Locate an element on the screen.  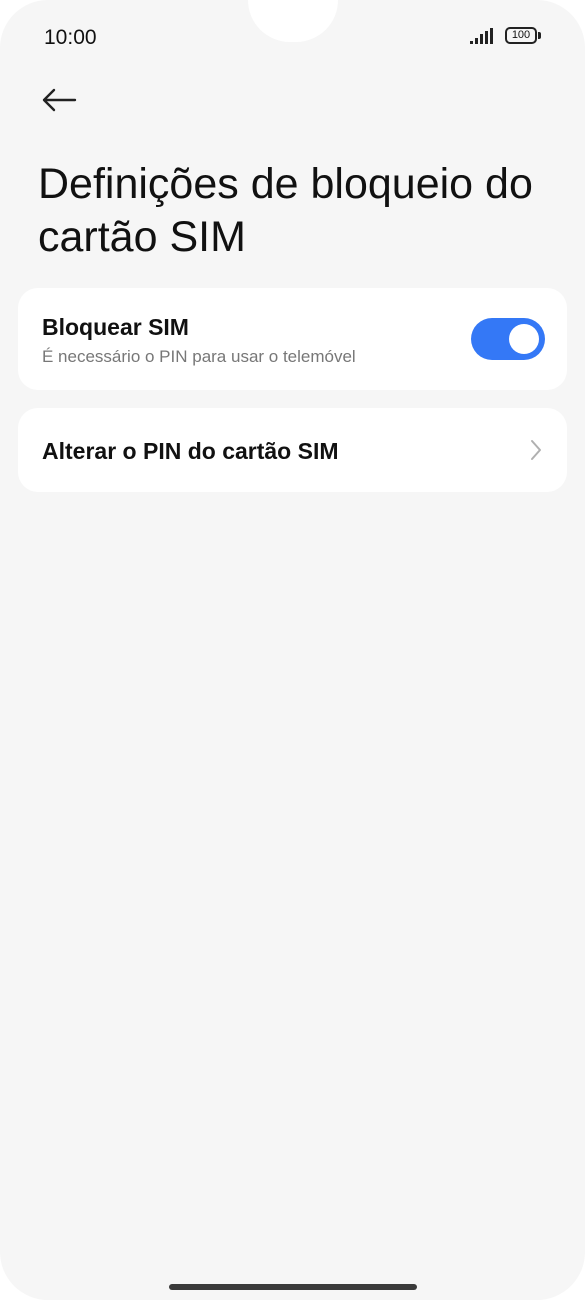
change-pin-setting: Alterar o PIN do cartão SIM is located at coordinates (292, 450).